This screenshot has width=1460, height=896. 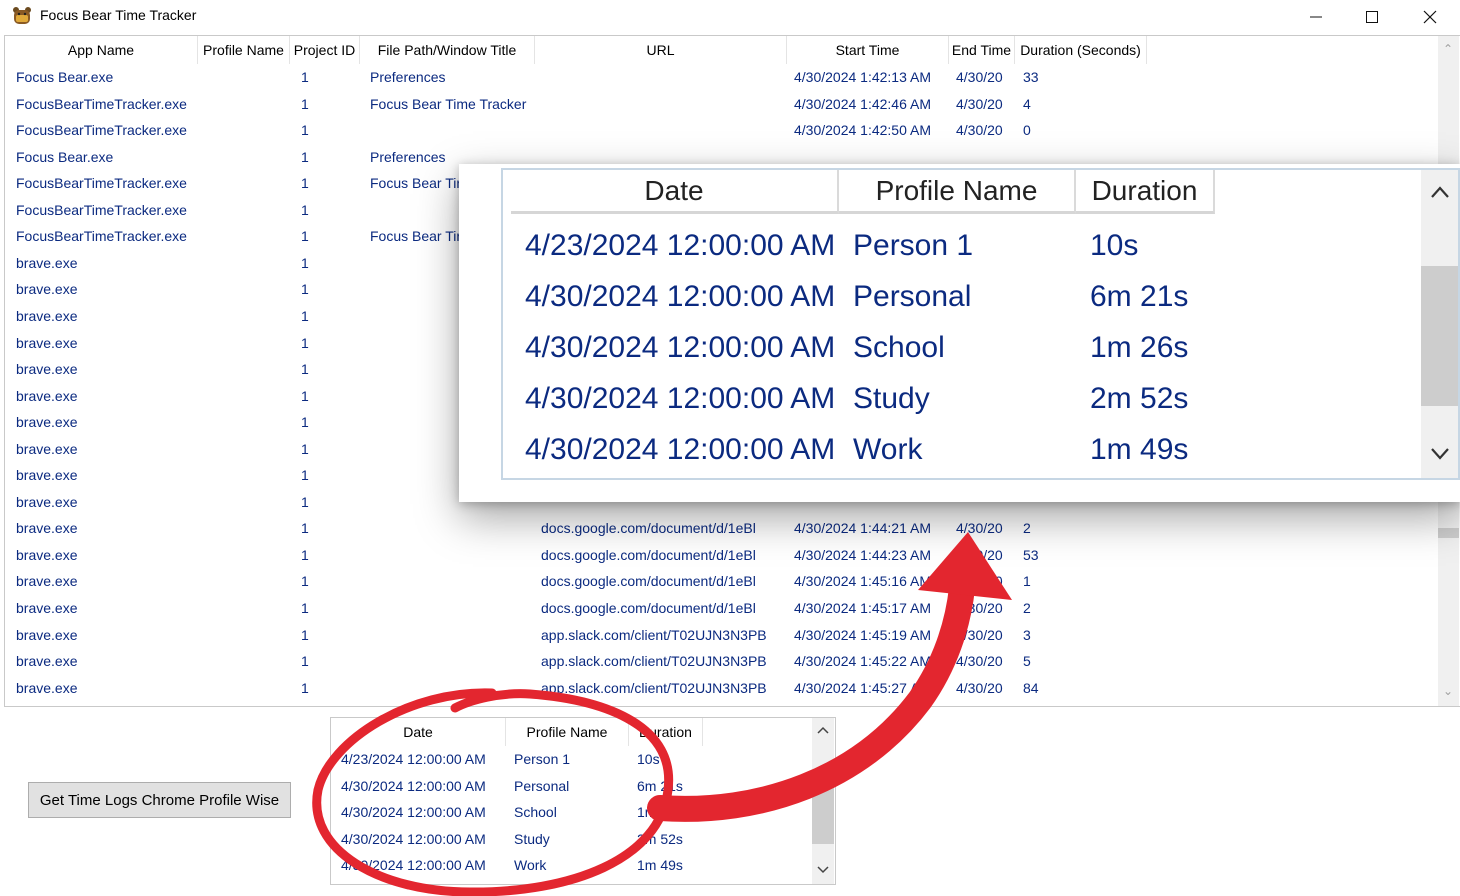 What do you see at coordinates (872, 104) in the screenshot?
I see `cell-start-time: 4/30/2024 1:42:46 AM` at bounding box center [872, 104].